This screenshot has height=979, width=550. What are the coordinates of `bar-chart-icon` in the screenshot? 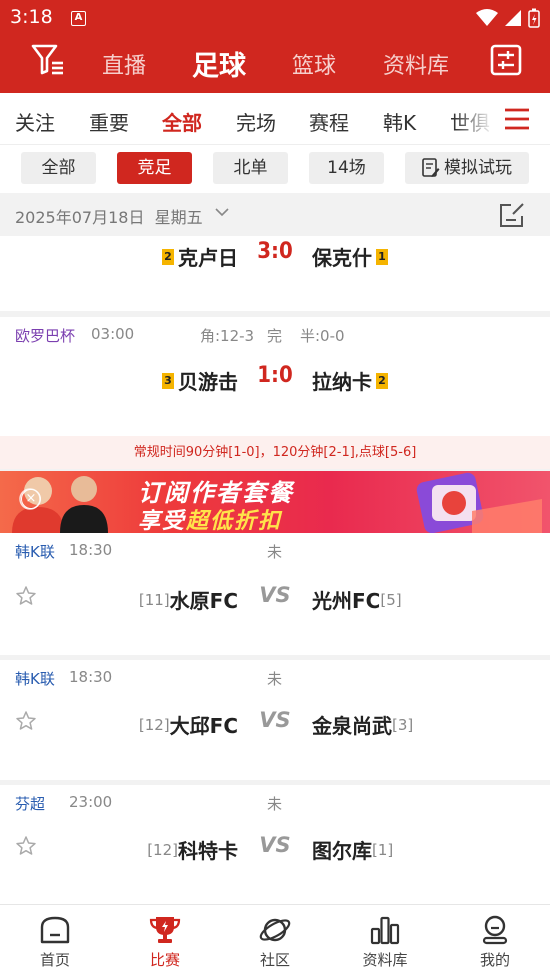 It's located at (385, 930).